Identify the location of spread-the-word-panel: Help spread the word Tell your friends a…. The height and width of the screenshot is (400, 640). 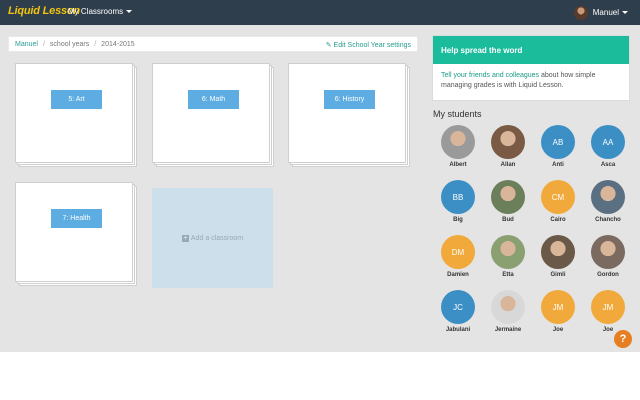
(531, 68).